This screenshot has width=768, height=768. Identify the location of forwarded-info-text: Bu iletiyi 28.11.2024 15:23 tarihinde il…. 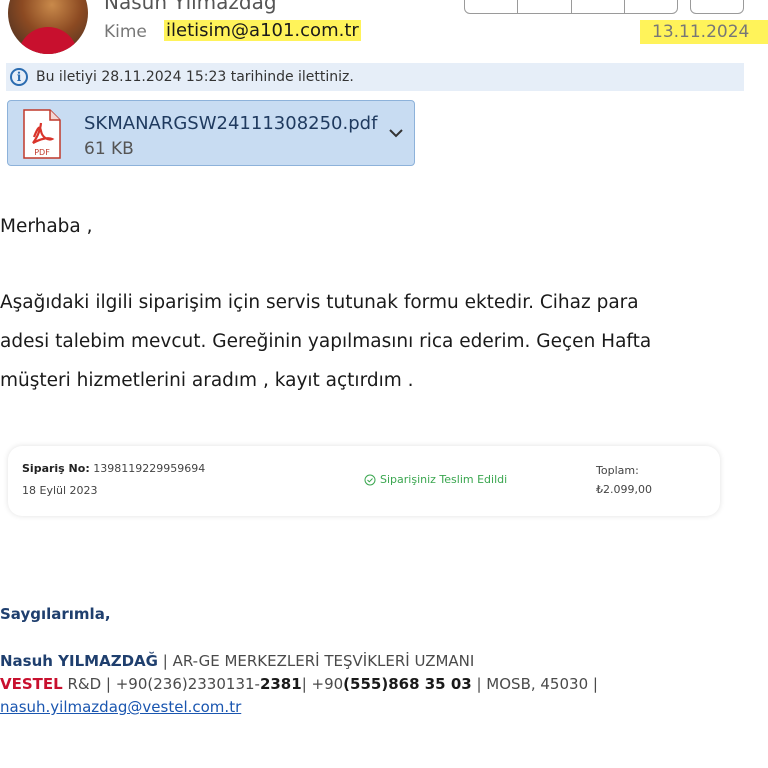
(195, 77).